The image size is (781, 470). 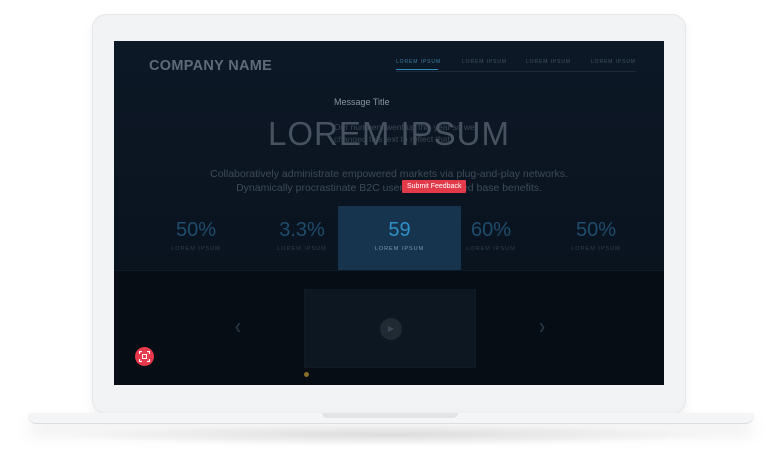 What do you see at coordinates (417, 69) in the screenshot?
I see `nav-active-underline` at bounding box center [417, 69].